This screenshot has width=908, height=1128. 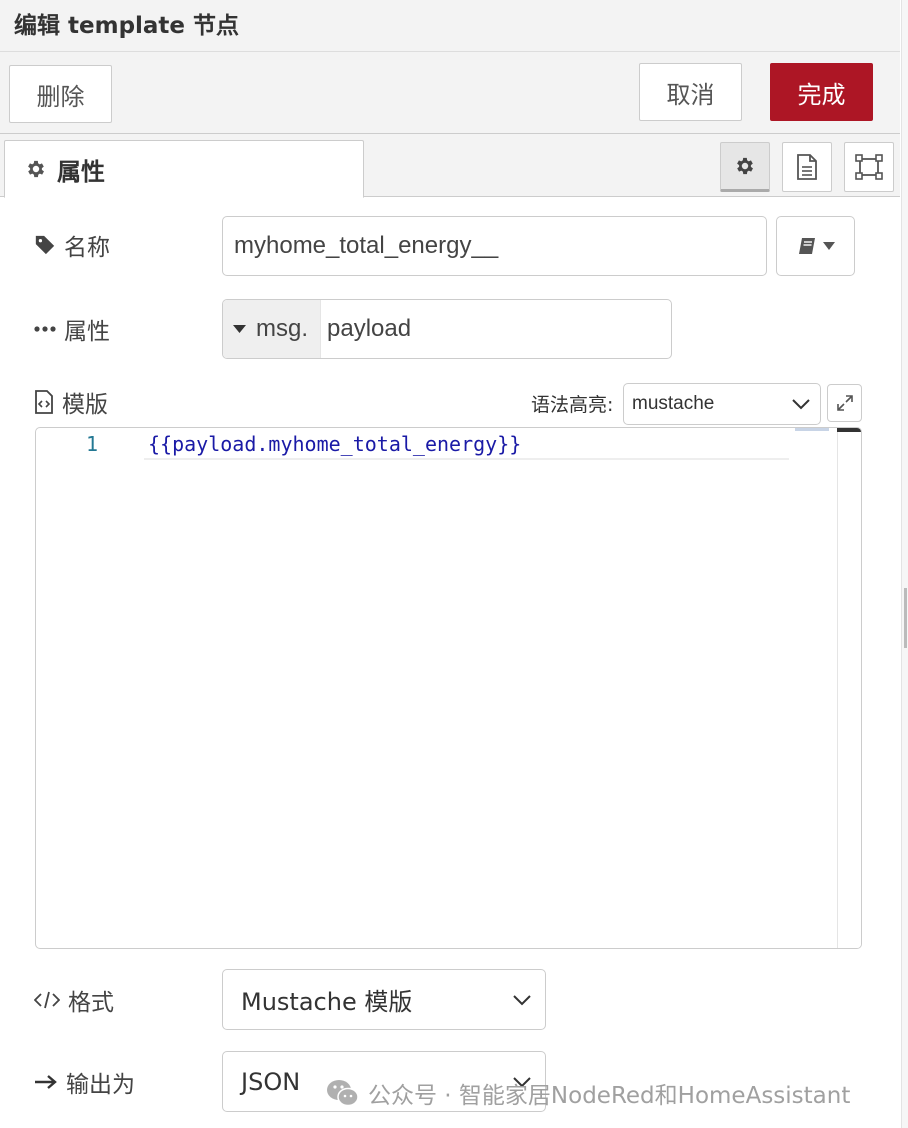 I want to click on property-label-row: 属性, so click(x=72, y=329).